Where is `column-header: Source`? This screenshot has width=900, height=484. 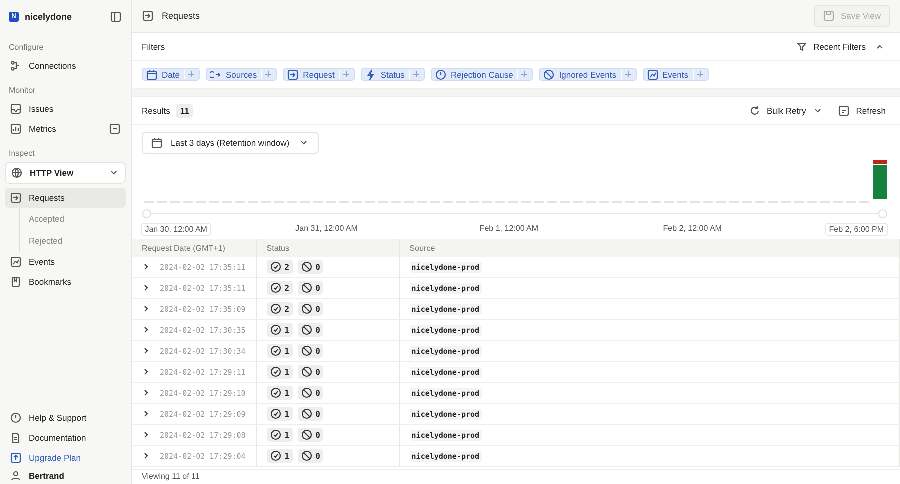 column-header: Source is located at coordinates (649, 248).